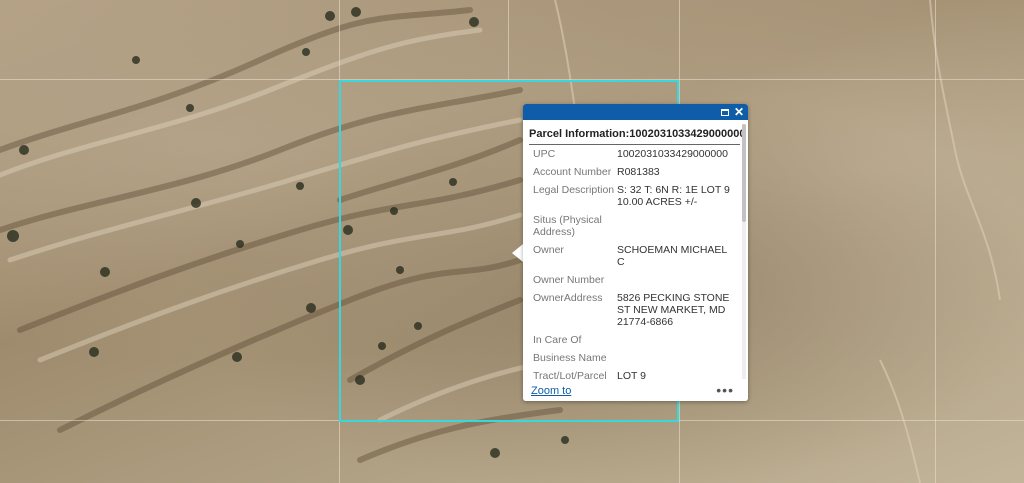 The image size is (1024, 483). I want to click on popup-title: Parcel Information:1002031033429000000, so click(637, 136).